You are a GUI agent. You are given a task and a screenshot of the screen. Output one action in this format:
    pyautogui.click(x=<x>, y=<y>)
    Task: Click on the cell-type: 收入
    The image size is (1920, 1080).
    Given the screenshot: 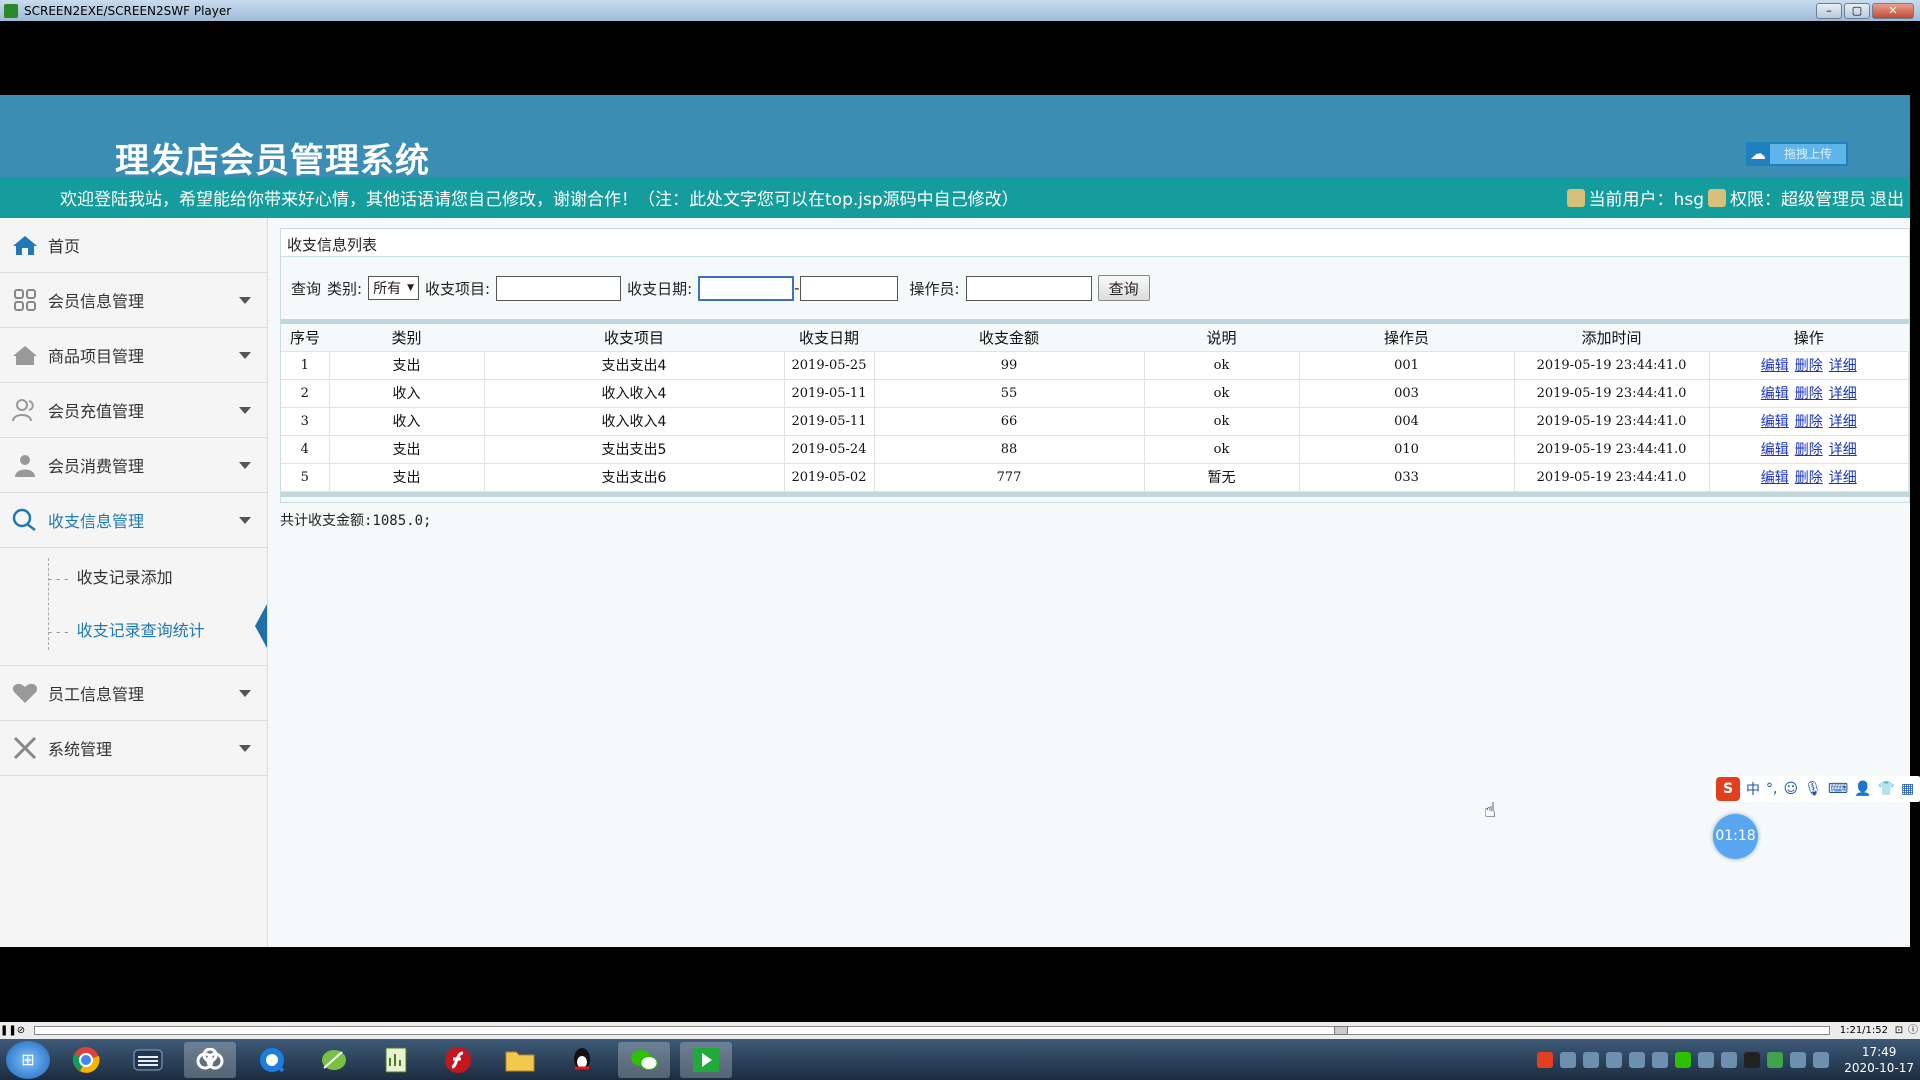 What is the action you would take?
    pyautogui.click(x=407, y=393)
    